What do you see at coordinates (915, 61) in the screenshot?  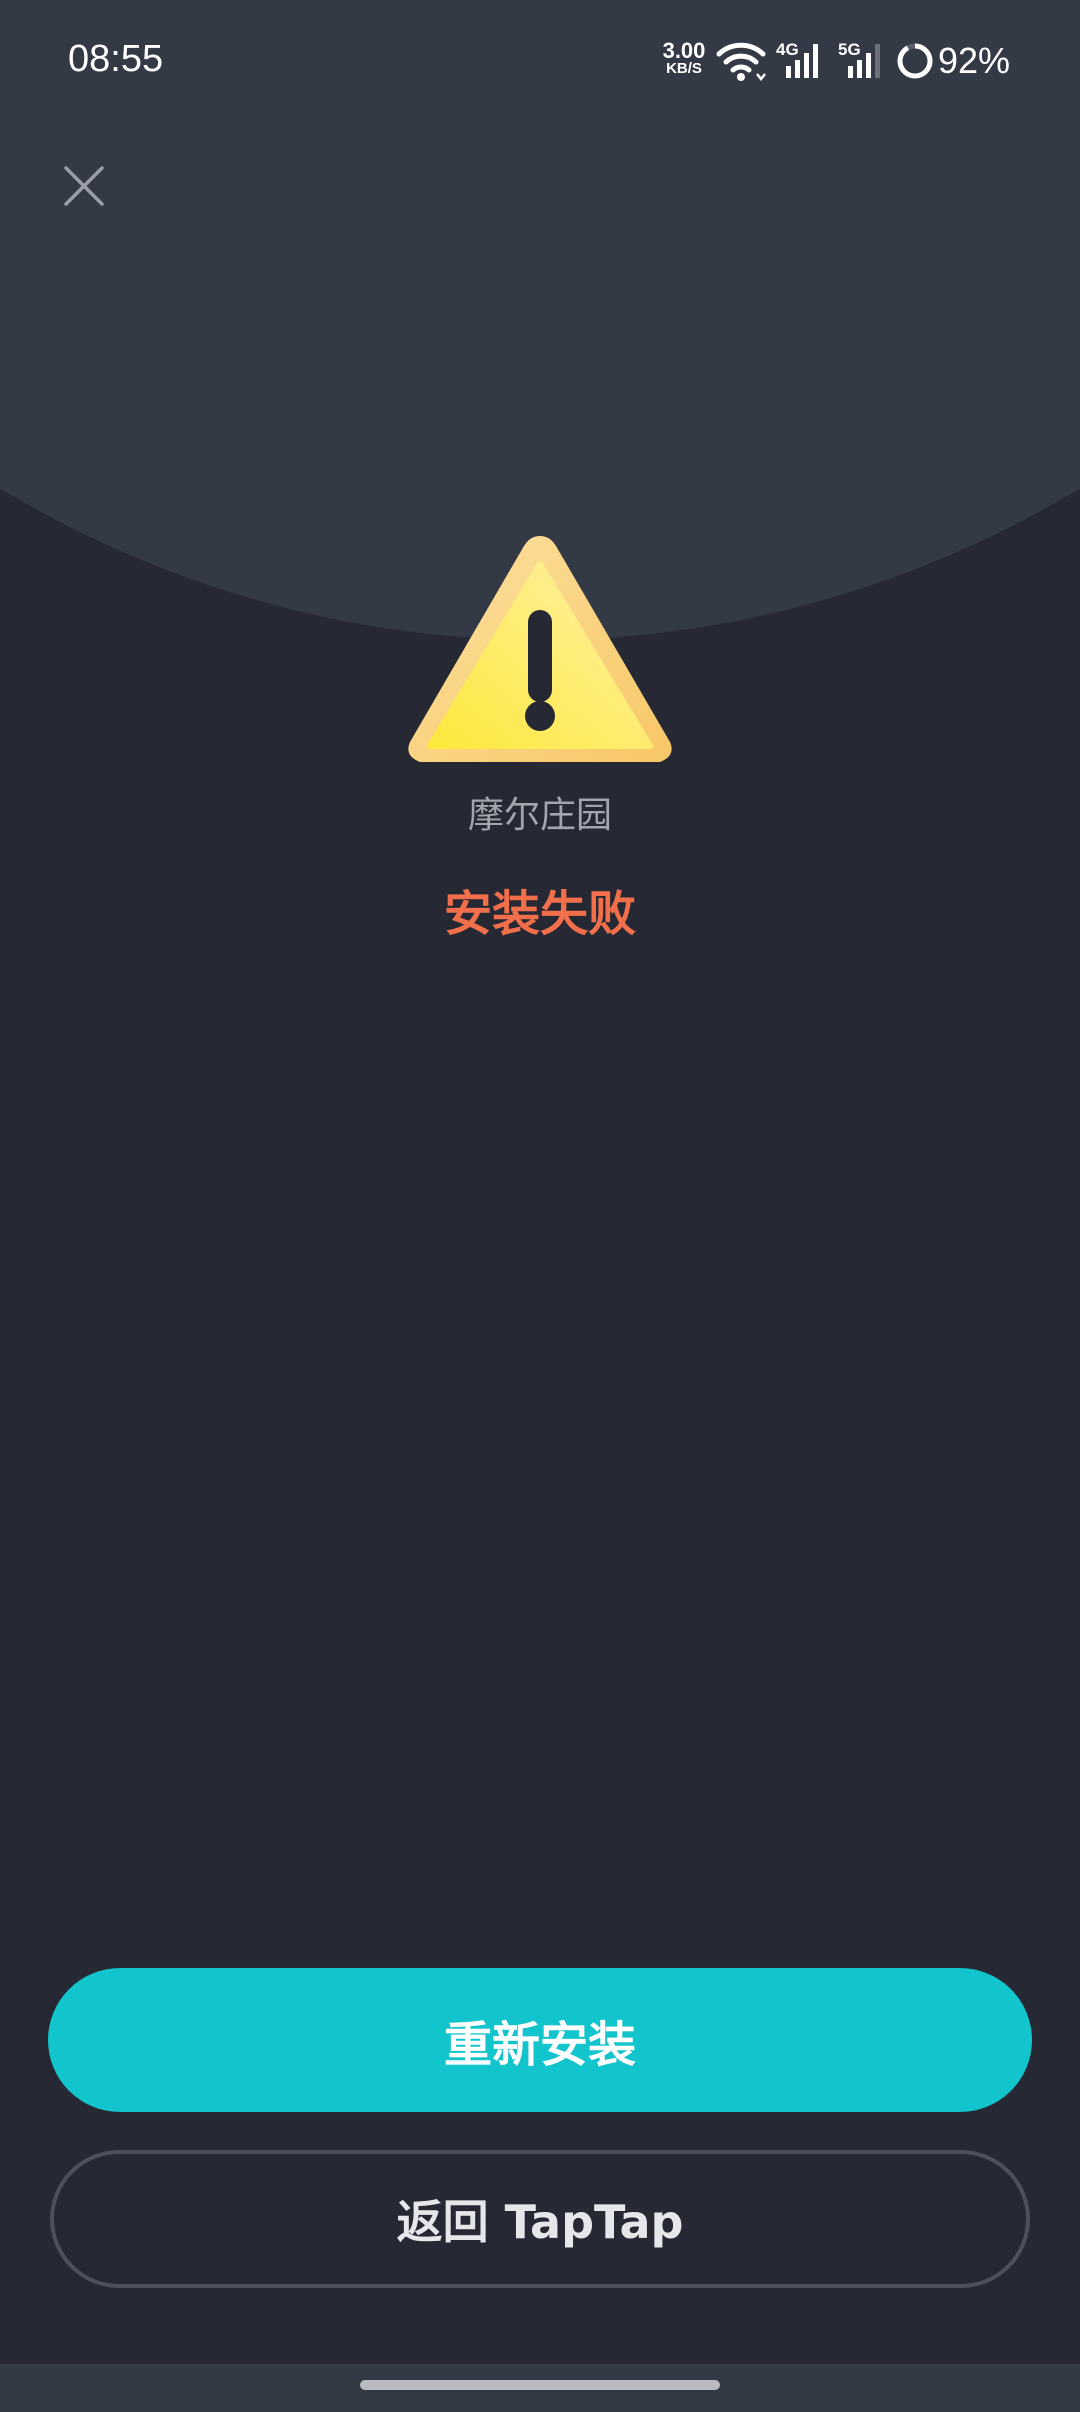 I see `battery-ring-icon` at bounding box center [915, 61].